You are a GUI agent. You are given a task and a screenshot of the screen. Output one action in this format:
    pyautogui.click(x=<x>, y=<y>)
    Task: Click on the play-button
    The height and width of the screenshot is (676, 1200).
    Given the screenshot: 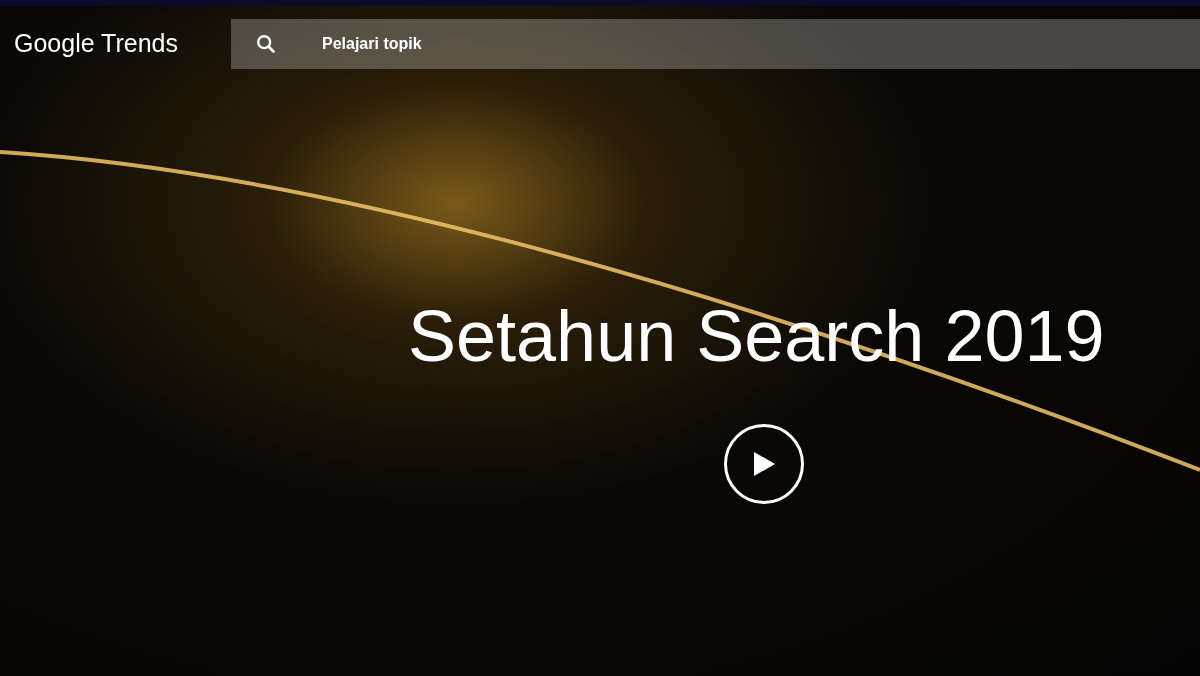 What is the action you would take?
    pyautogui.click(x=764, y=464)
    